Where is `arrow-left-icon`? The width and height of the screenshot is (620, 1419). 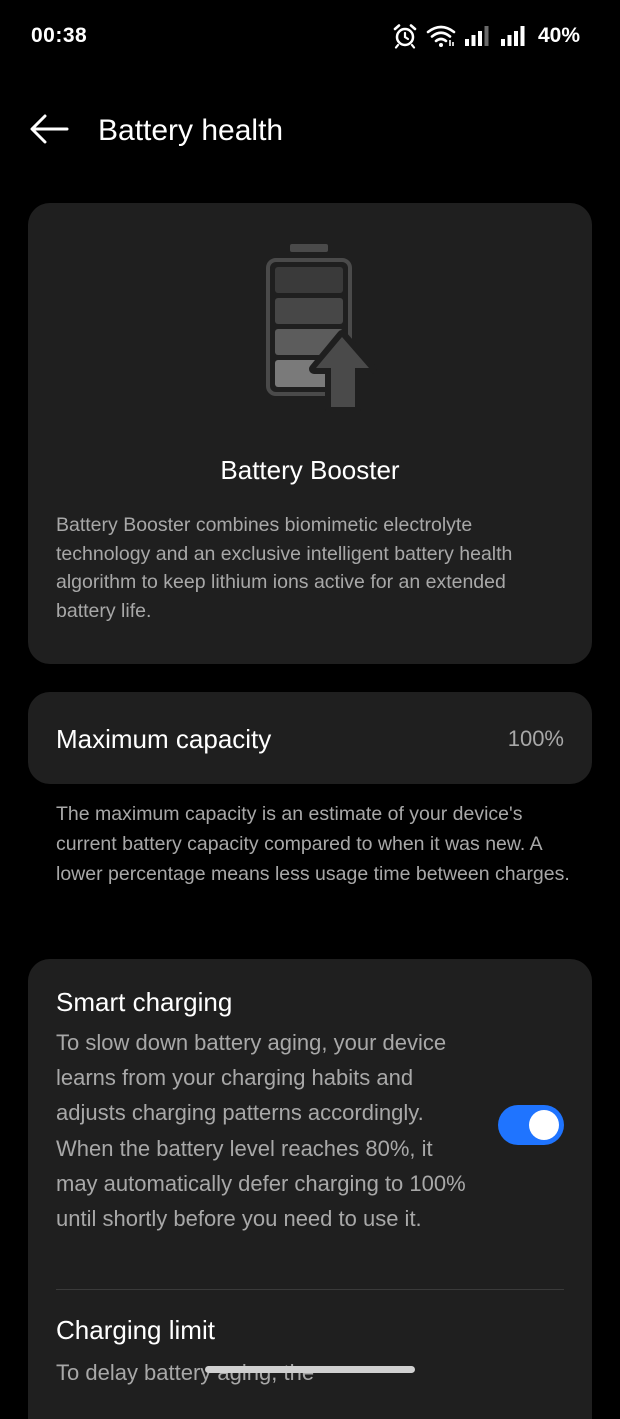 arrow-left-icon is located at coordinates (49, 131).